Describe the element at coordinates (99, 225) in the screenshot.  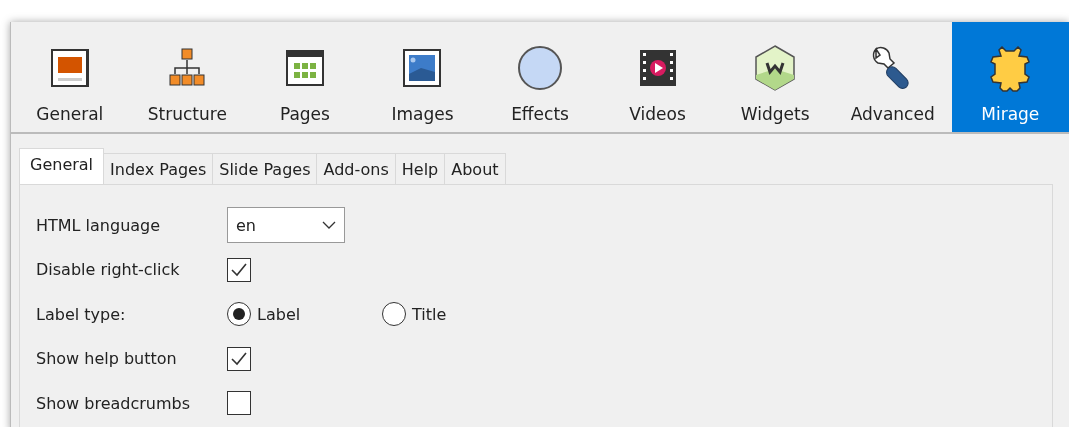
I see `setting-label: HTML language` at that location.